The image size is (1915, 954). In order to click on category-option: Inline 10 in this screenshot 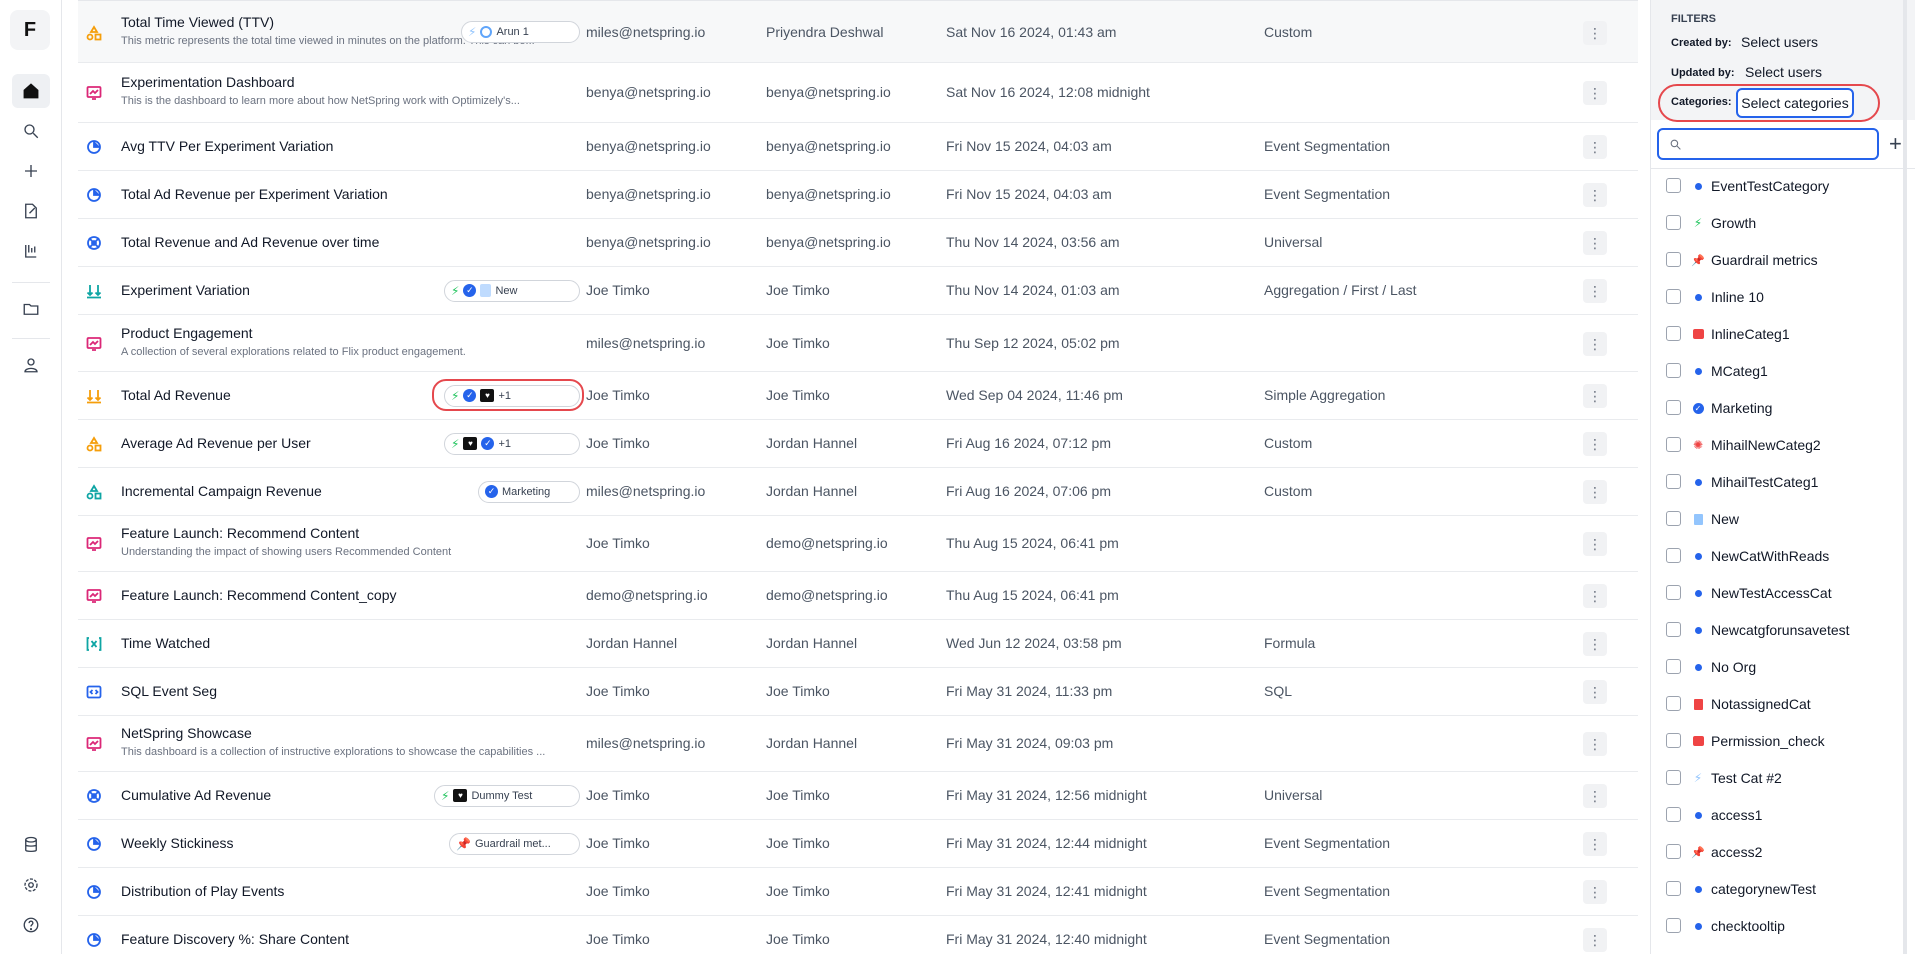, I will do `click(1783, 297)`.